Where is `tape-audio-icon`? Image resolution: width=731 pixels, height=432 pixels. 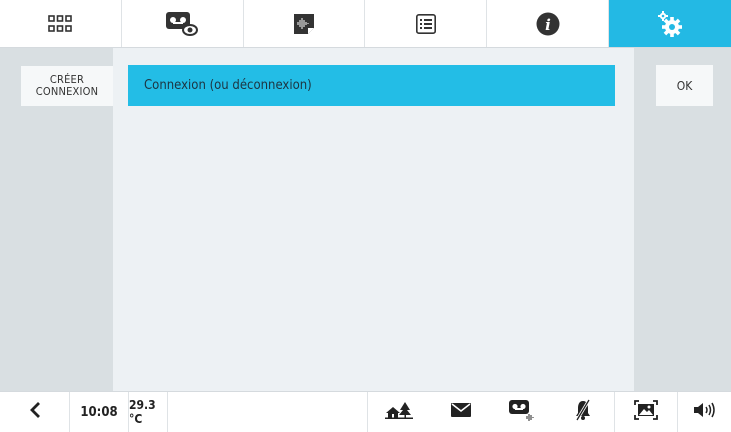 tape-audio-icon is located at coordinates (522, 412).